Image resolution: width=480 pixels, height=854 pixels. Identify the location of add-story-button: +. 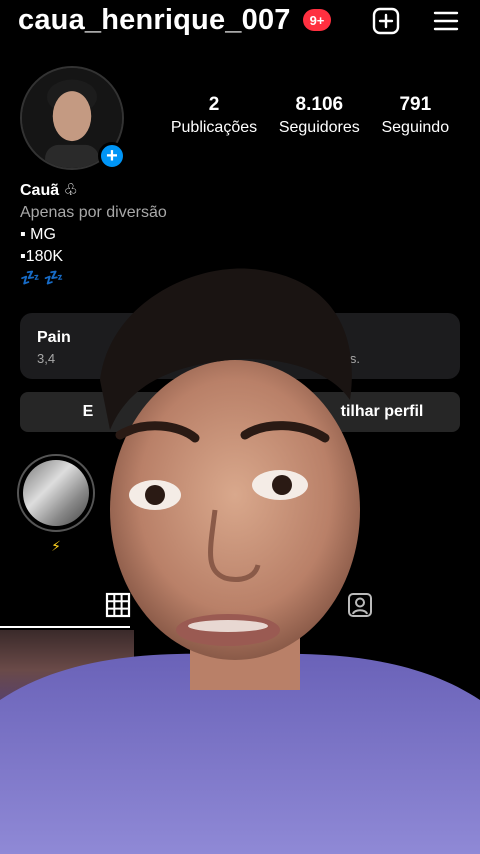
(112, 156).